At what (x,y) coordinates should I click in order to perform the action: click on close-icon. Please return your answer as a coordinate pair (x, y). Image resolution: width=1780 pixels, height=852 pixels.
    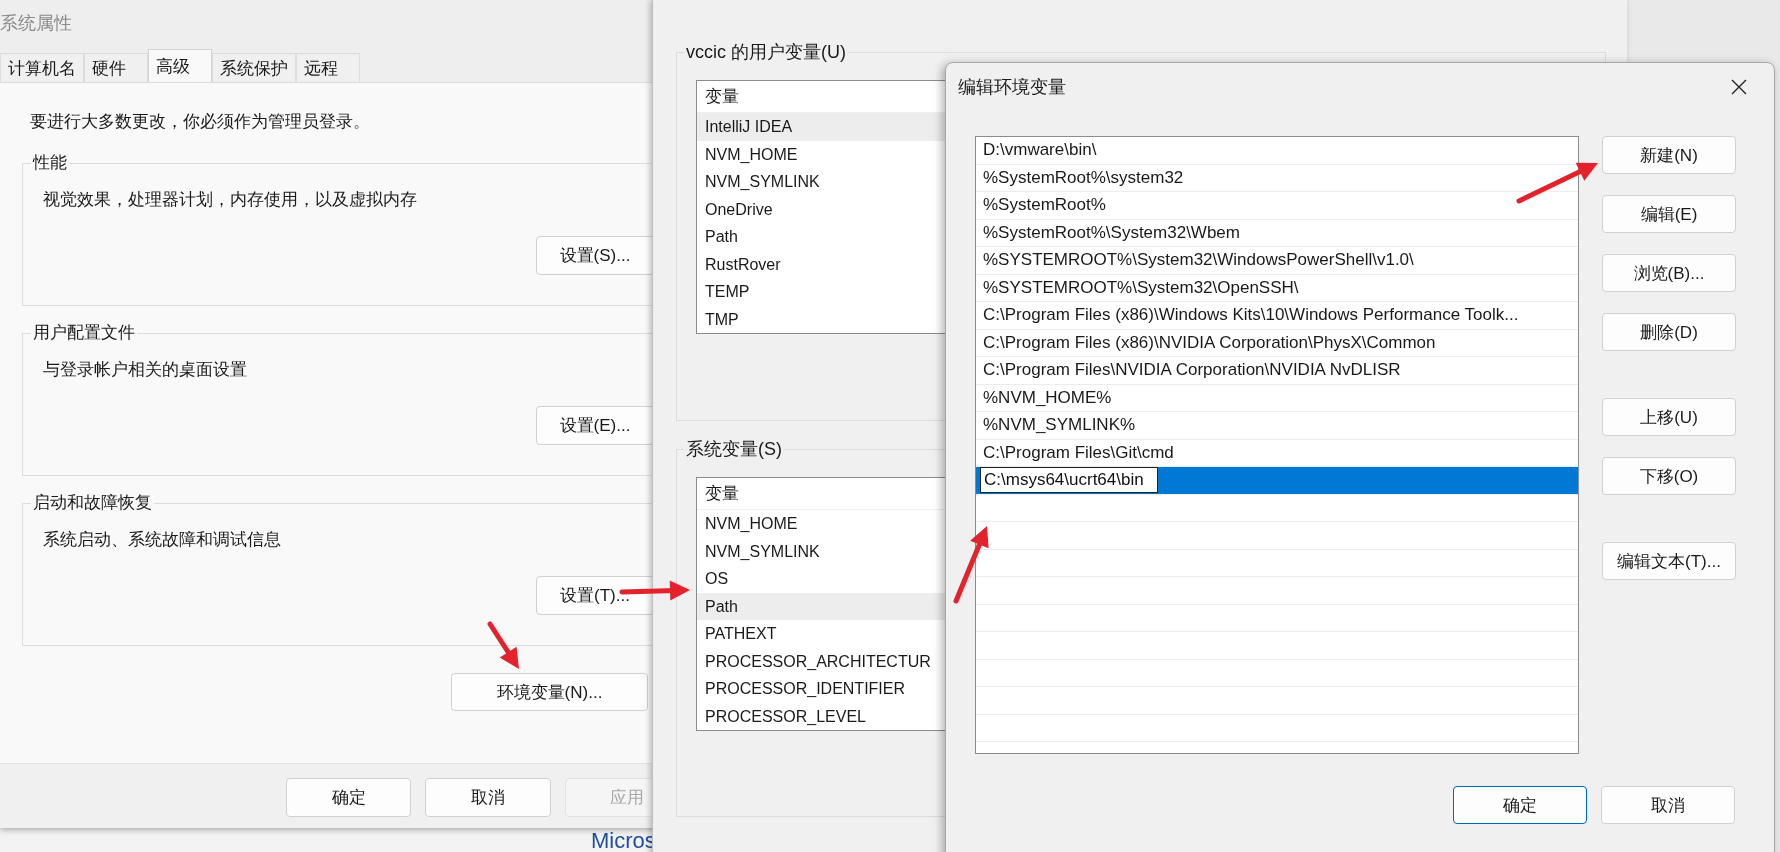
    Looking at the image, I should click on (1739, 87).